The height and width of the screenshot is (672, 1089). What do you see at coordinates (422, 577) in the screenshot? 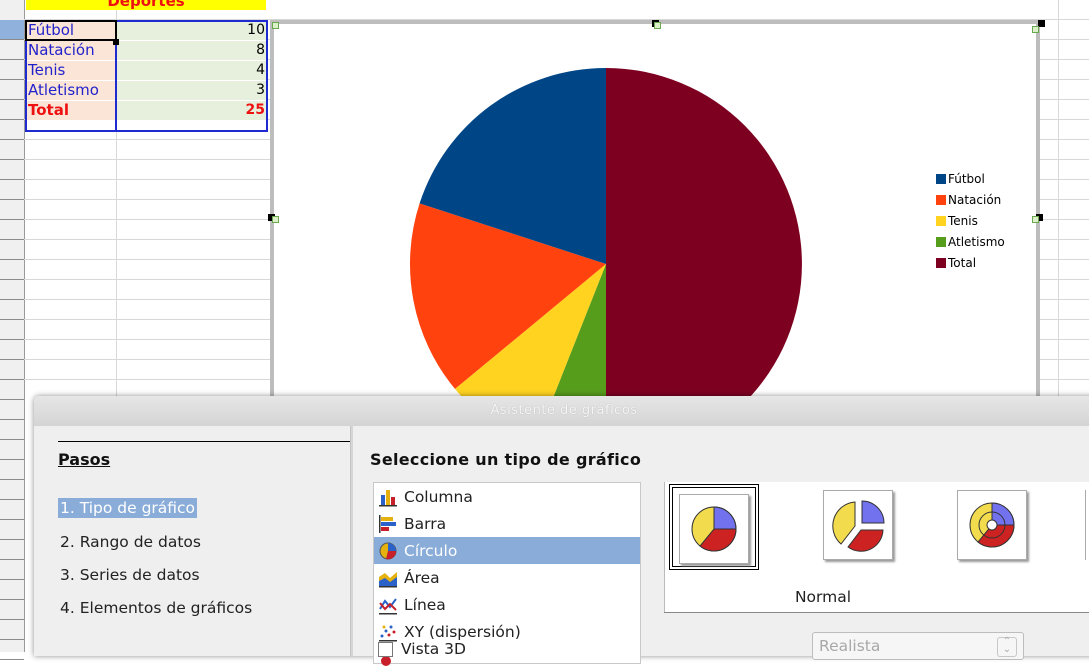
I see `chart-type-label: Área` at bounding box center [422, 577].